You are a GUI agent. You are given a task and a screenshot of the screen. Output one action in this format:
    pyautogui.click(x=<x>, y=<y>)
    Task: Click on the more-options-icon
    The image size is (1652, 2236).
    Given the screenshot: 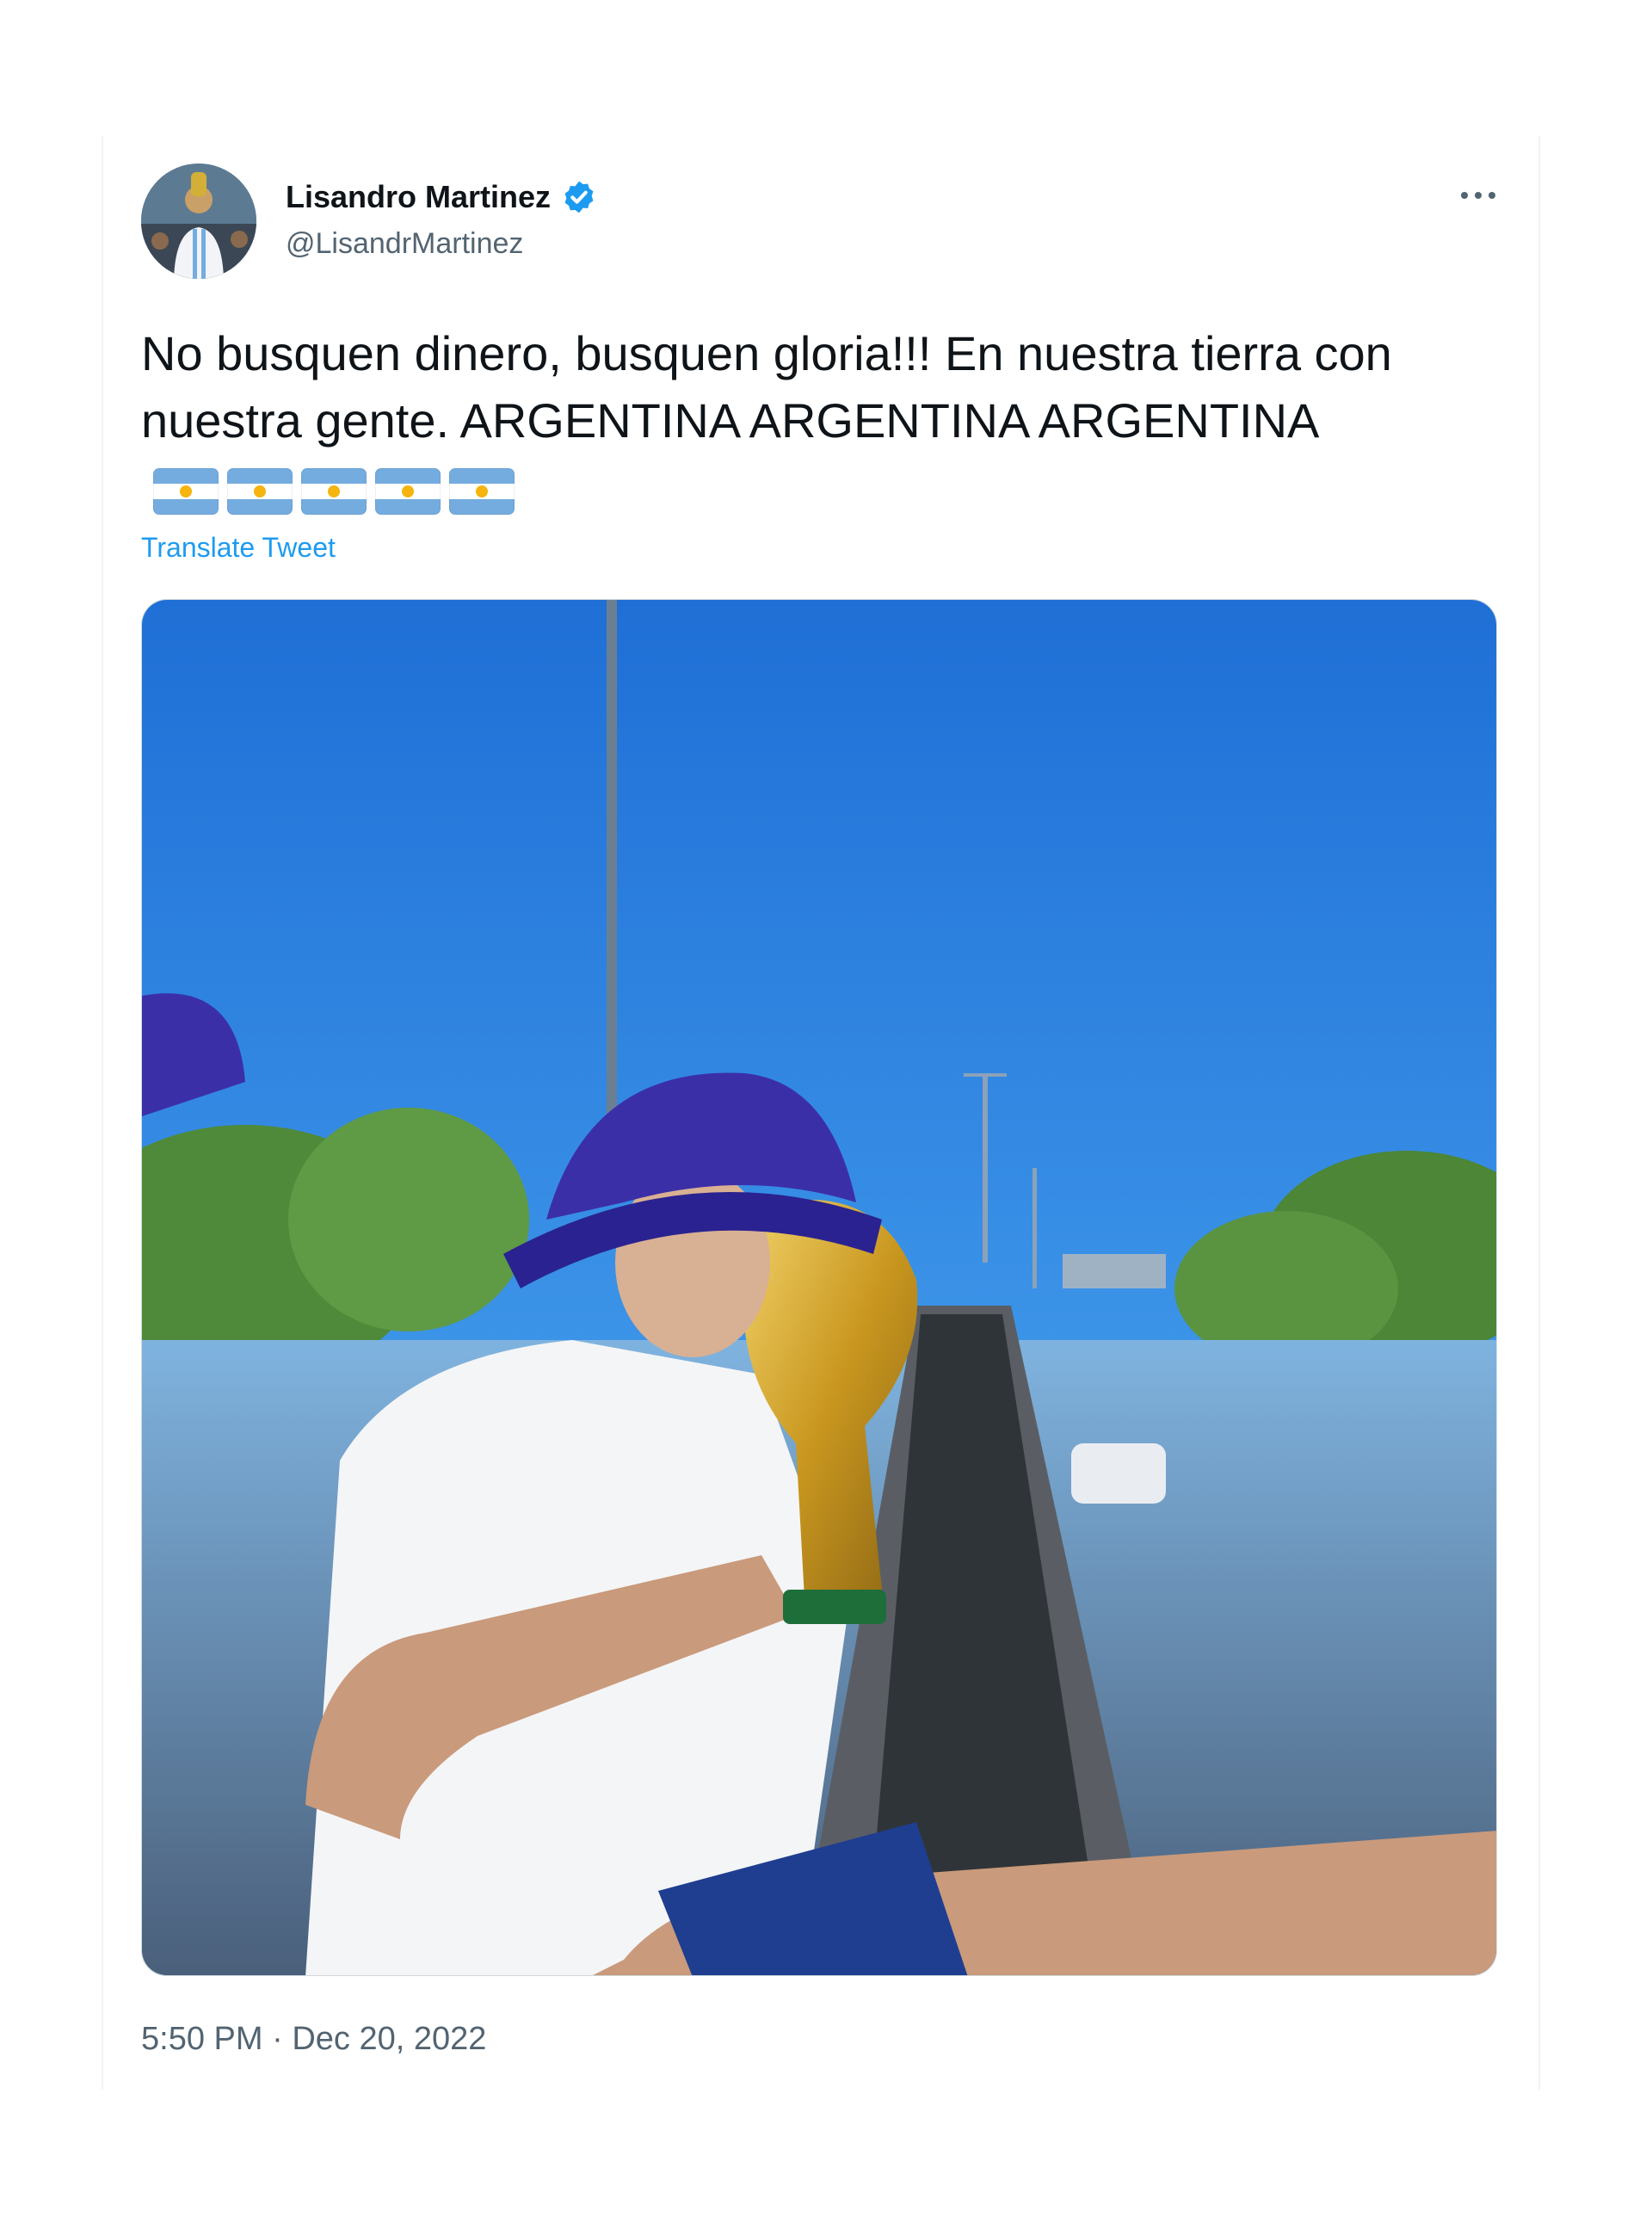 What is the action you would take?
    pyautogui.click(x=1478, y=195)
    